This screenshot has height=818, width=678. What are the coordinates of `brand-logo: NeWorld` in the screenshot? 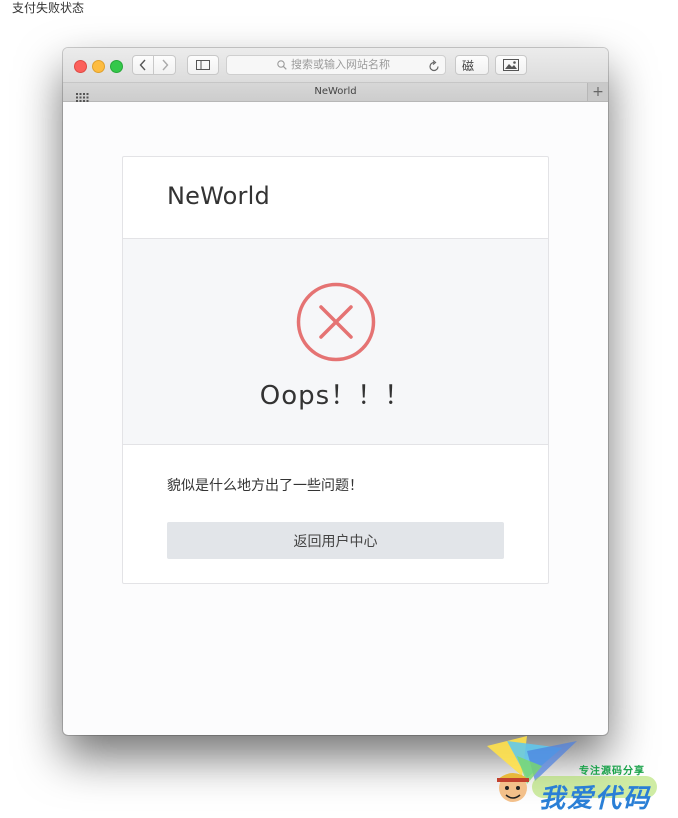 It's located at (218, 196).